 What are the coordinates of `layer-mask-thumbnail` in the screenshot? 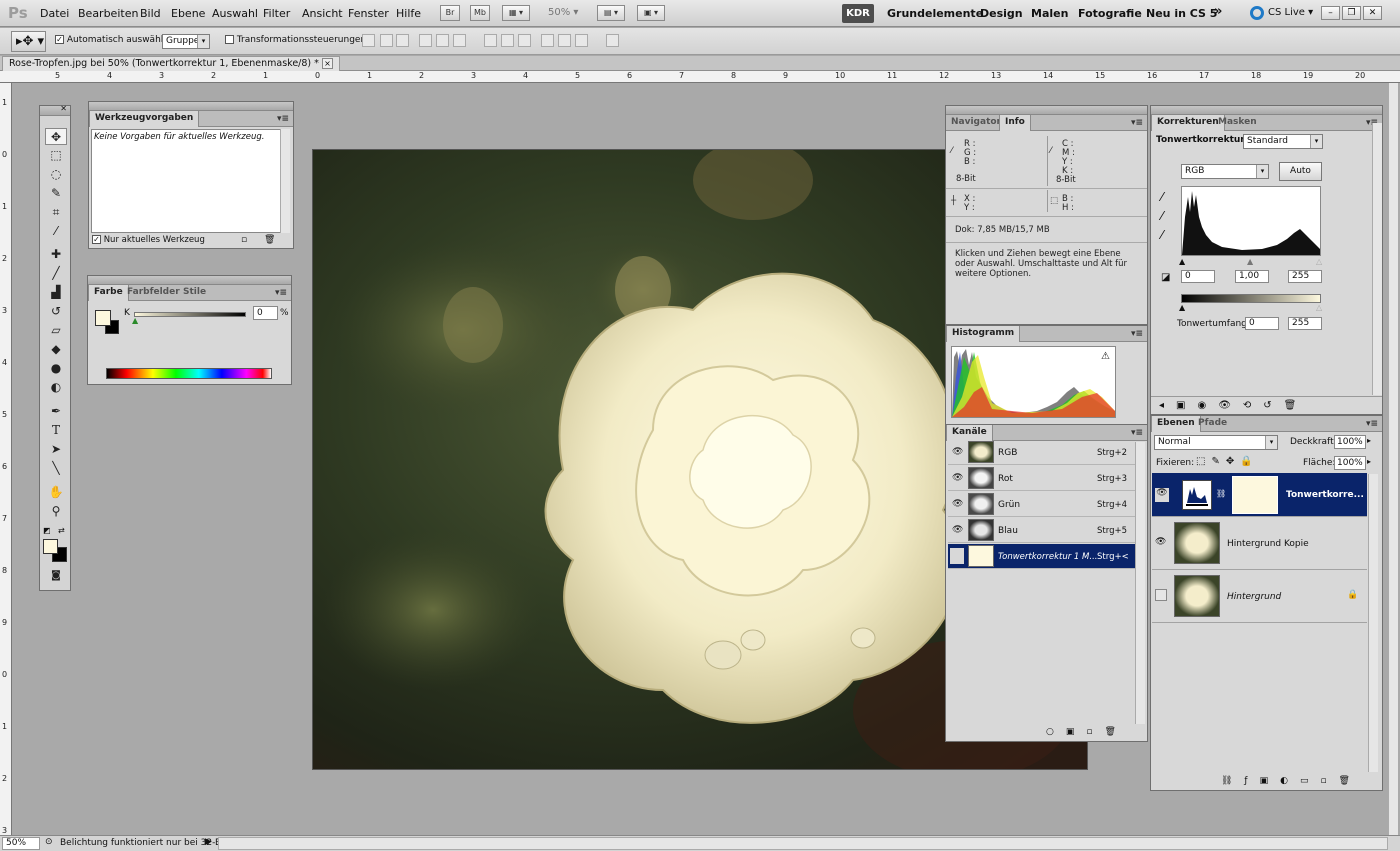 It's located at (1255, 495).